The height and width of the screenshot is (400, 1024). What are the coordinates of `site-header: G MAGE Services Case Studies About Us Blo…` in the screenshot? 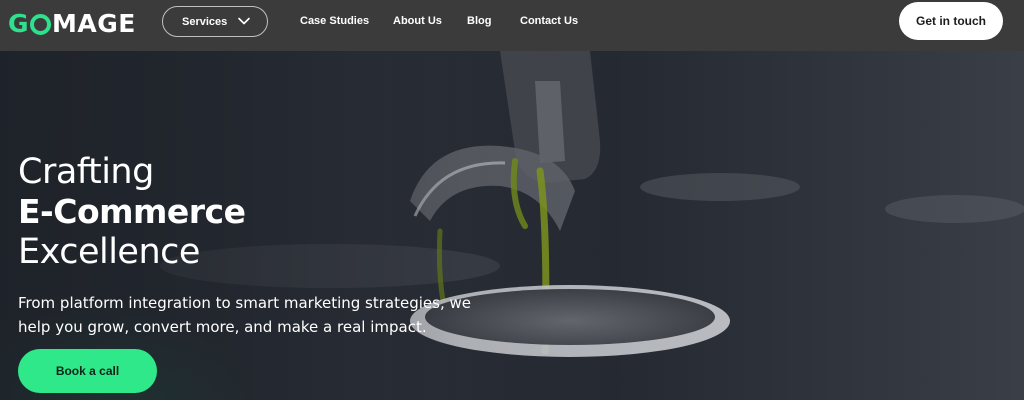 It's located at (512, 25).